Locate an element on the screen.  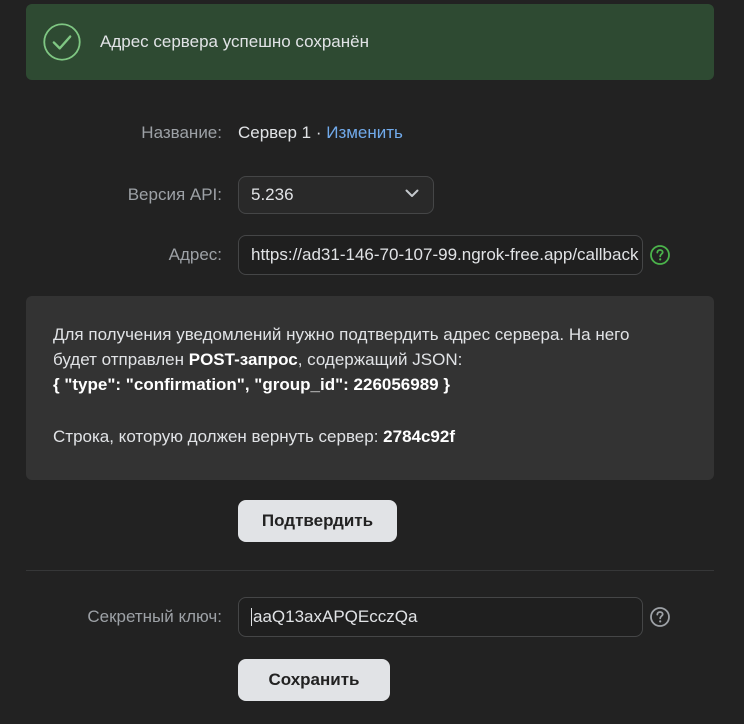
success-message: Адрес сервера успешно сохранён is located at coordinates (234, 41).